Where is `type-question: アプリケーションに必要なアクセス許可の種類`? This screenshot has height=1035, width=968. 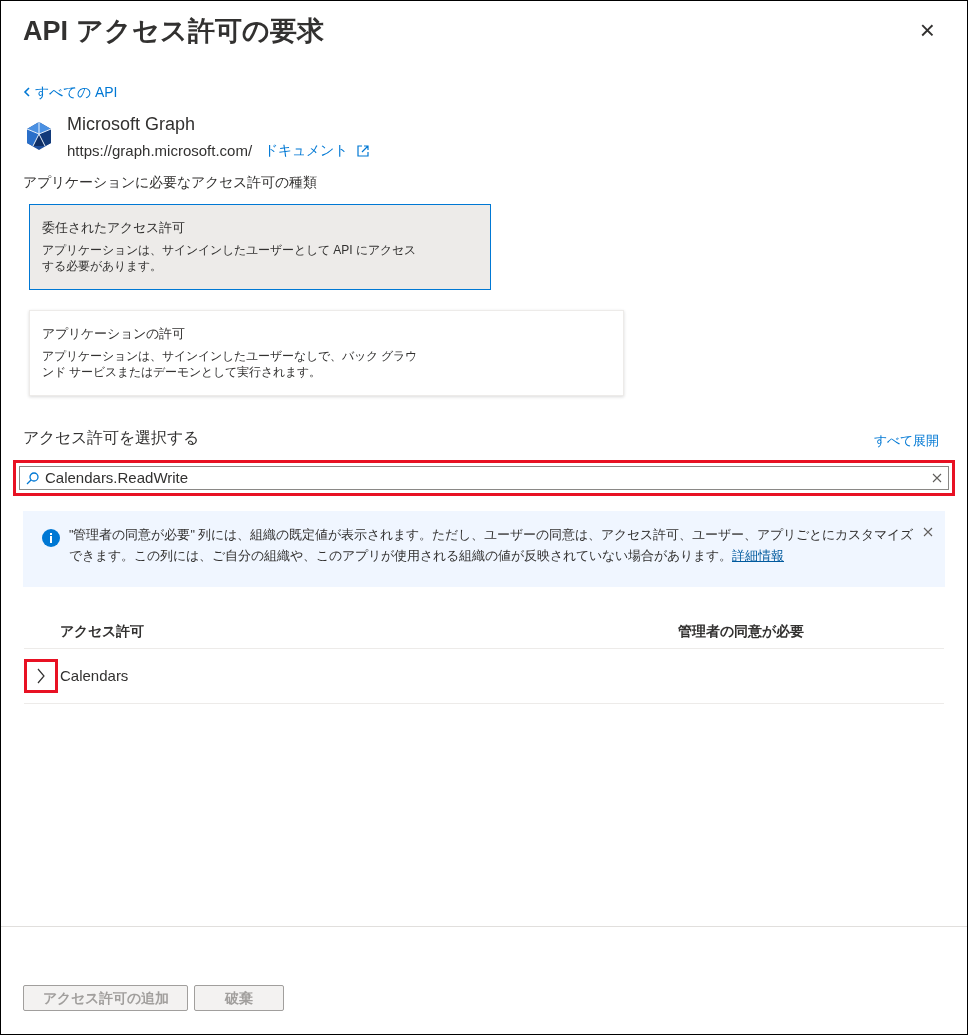 type-question: アプリケーションに必要なアクセス許可の種類 is located at coordinates (170, 182).